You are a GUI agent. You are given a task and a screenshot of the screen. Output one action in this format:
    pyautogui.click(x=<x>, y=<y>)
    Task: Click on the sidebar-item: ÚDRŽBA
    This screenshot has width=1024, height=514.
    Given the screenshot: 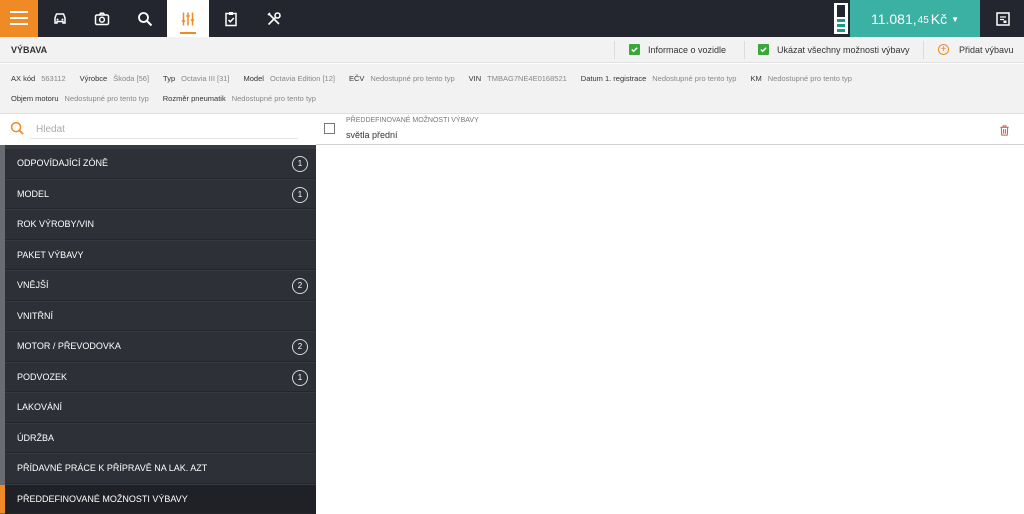 What is the action you would take?
    pyautogui.click(x=160, y=438)
    